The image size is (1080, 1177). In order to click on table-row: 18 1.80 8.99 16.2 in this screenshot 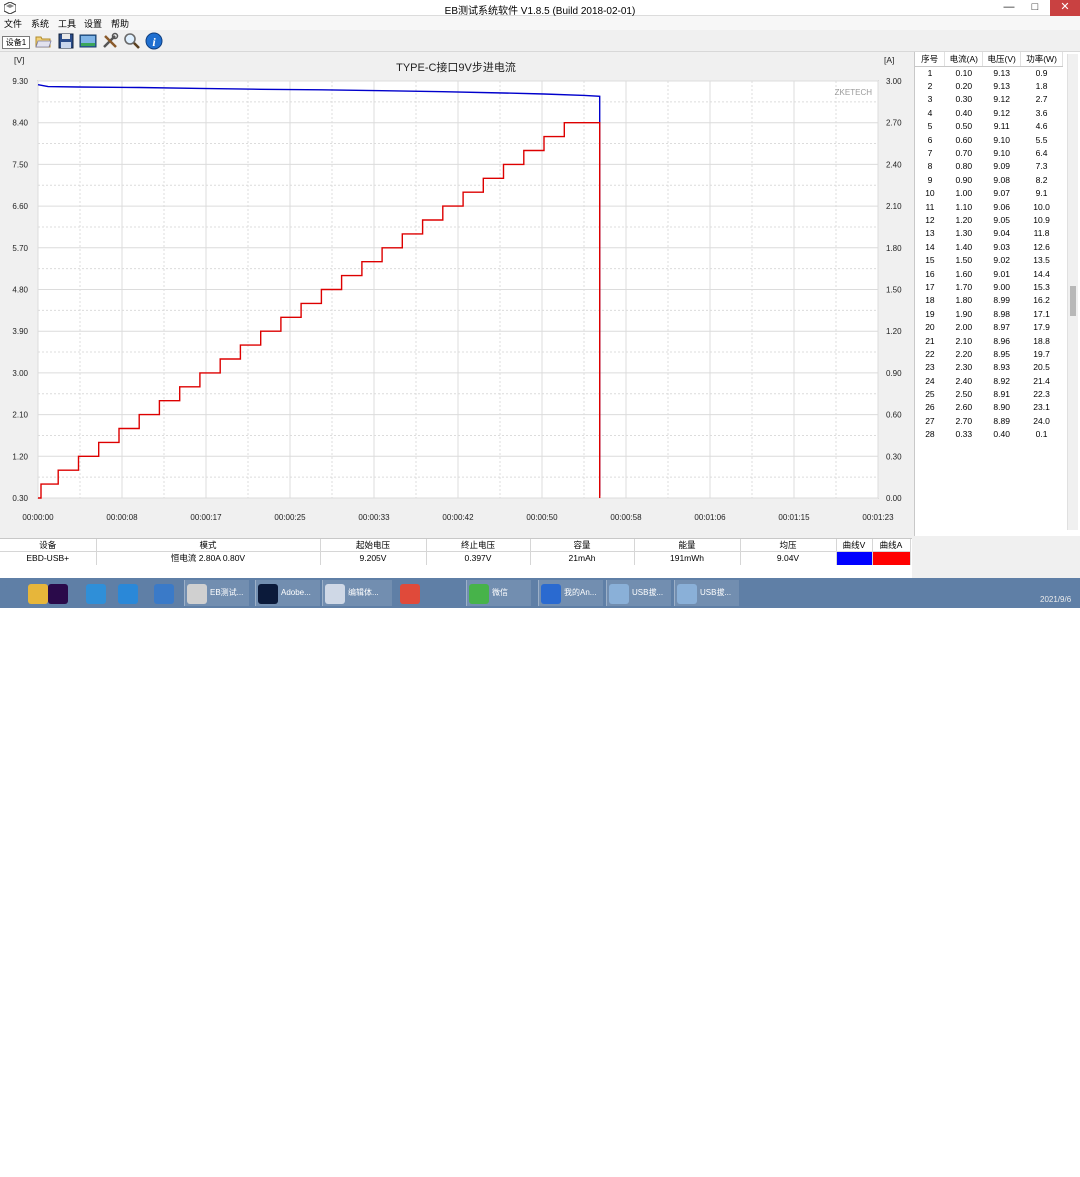, I will do `click(989, 300)`.